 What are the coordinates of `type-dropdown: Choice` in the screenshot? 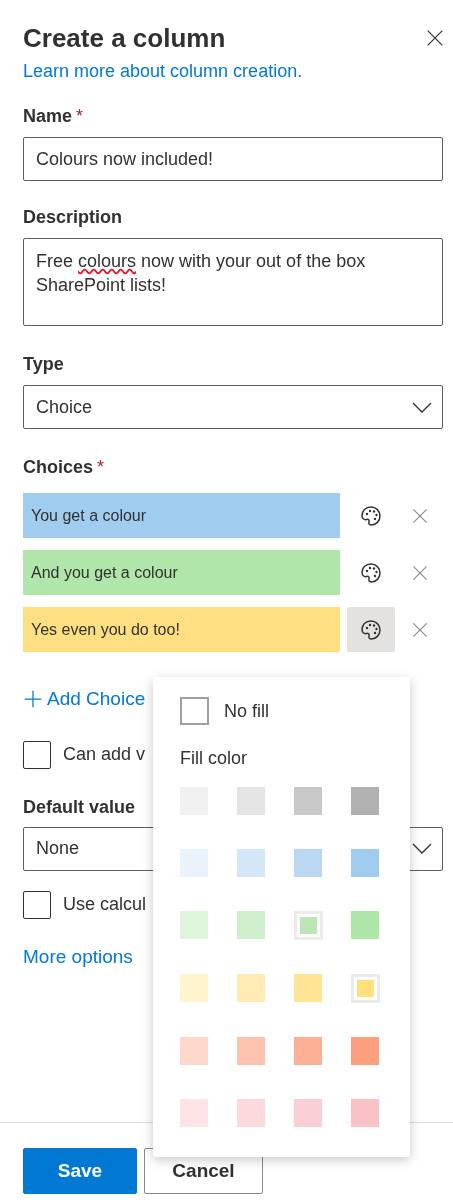 It's located at (233, 407).